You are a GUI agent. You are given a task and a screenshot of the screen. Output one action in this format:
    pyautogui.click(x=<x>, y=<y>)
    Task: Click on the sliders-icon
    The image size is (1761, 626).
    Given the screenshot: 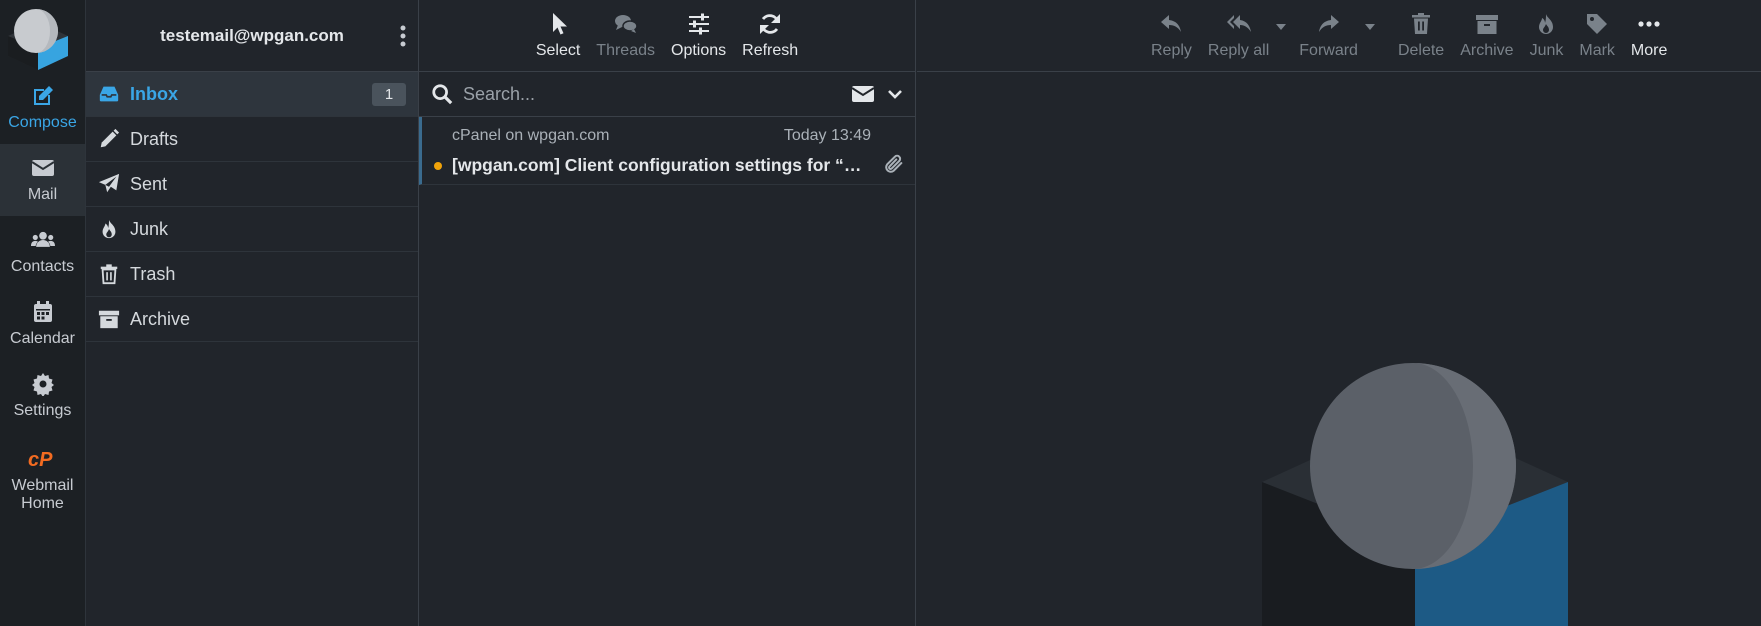 What is the action you would take?
    pyautogui.click(x=698, y=23)
    